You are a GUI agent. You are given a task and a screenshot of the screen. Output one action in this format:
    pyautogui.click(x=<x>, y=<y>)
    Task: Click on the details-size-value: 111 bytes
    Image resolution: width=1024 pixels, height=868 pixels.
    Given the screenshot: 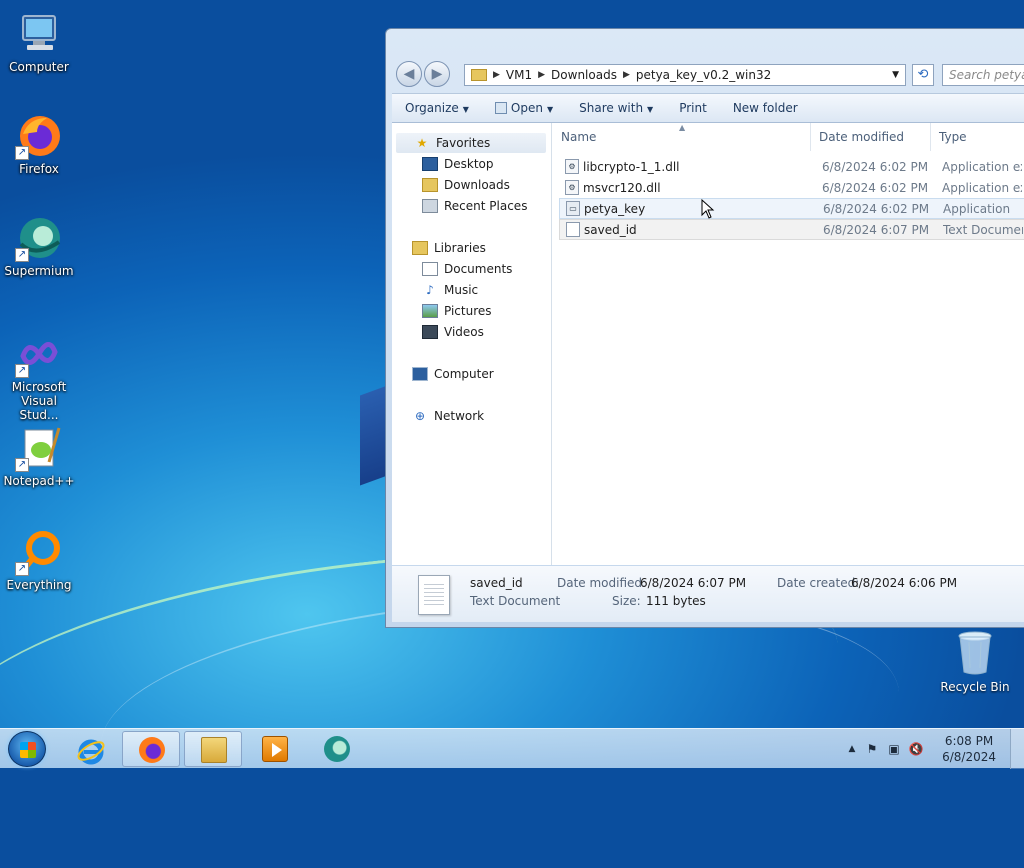 What is the action you would take?
    pyautogui.click(x=676, y=601)
    